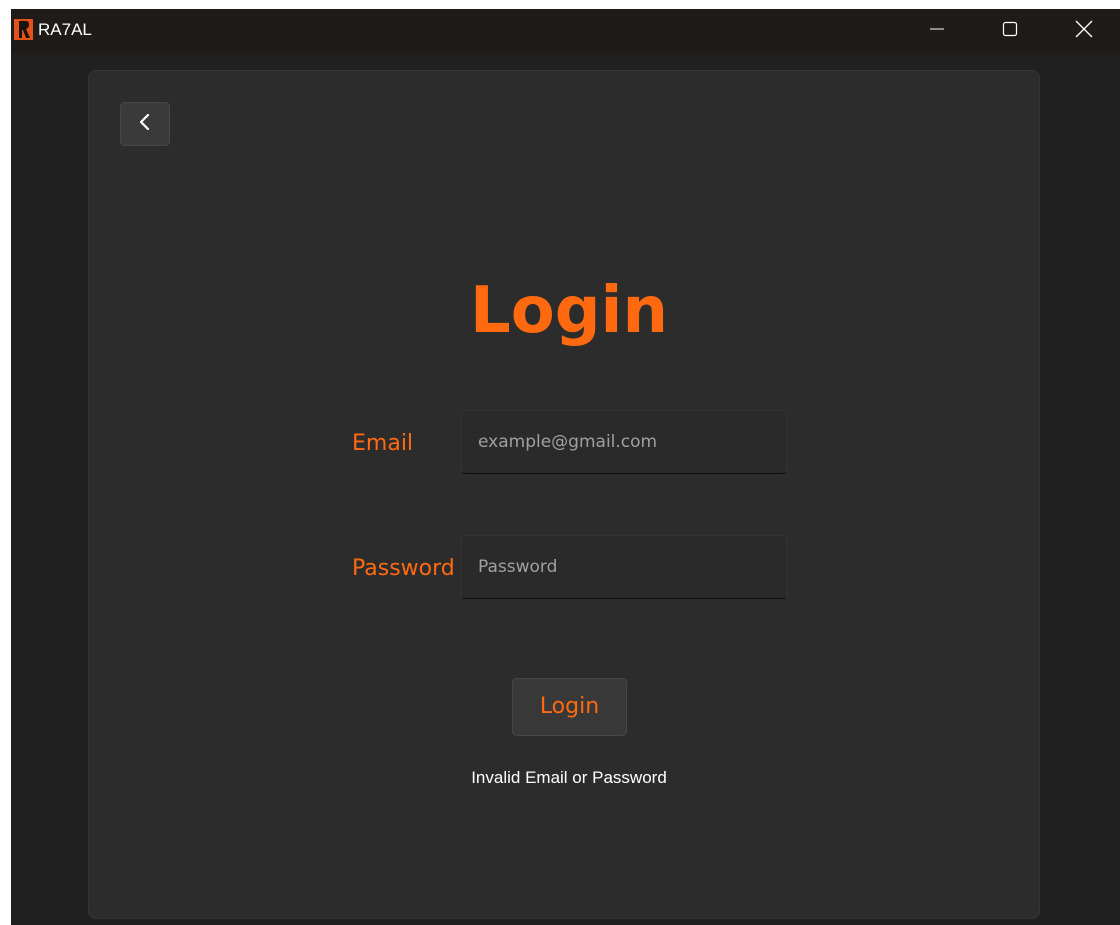 The image size is (1120, 925). Describe the element at coordinates (403, 568) in the screenshot. I see `password-label: Password` at that location.